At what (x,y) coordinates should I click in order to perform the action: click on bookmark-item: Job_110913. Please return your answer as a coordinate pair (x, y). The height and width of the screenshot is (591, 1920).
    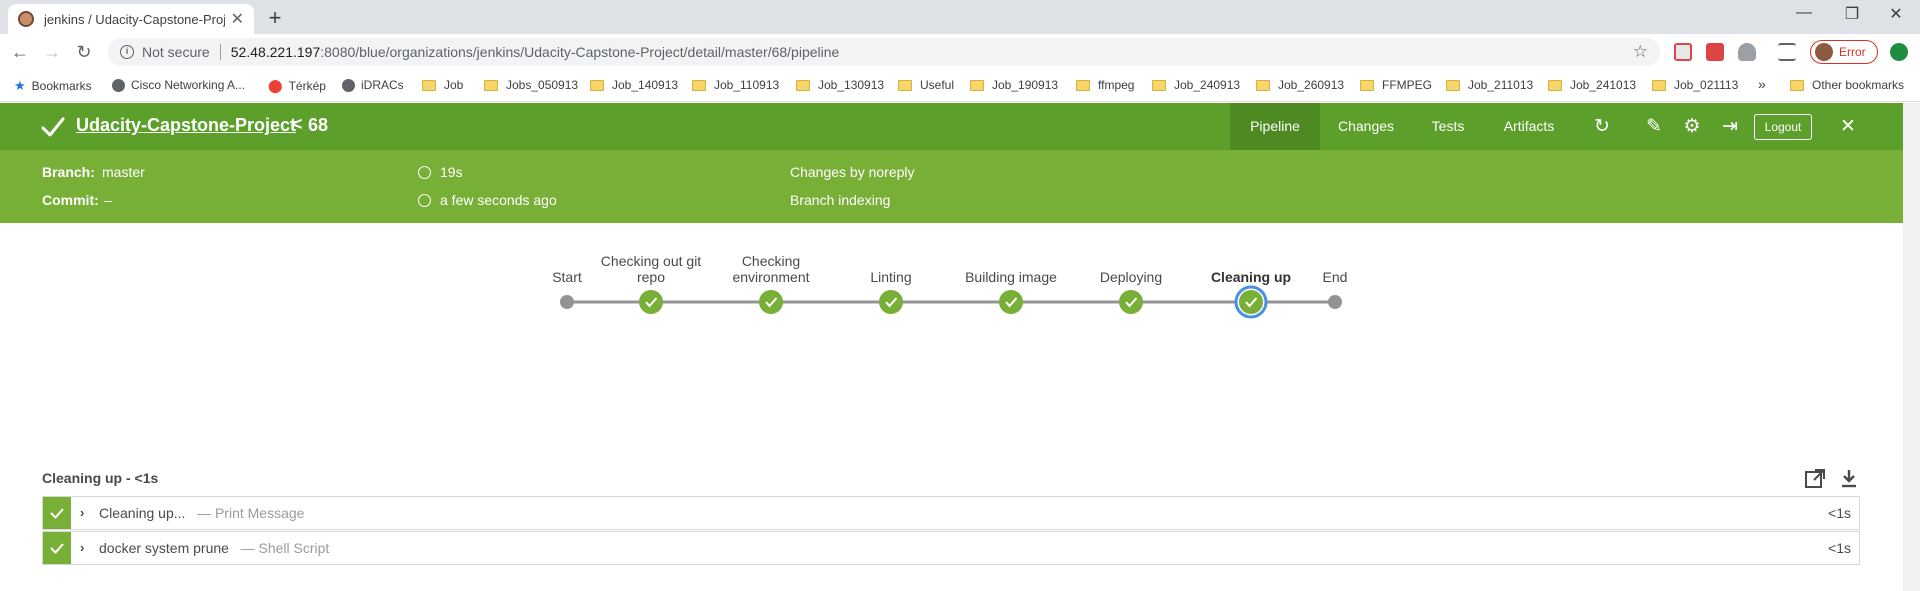
    Looking at the image, I should click on (735, 85).